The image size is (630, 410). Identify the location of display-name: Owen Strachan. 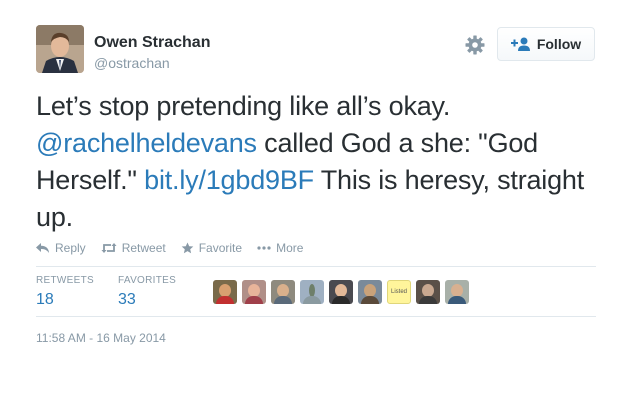
(152, 43).